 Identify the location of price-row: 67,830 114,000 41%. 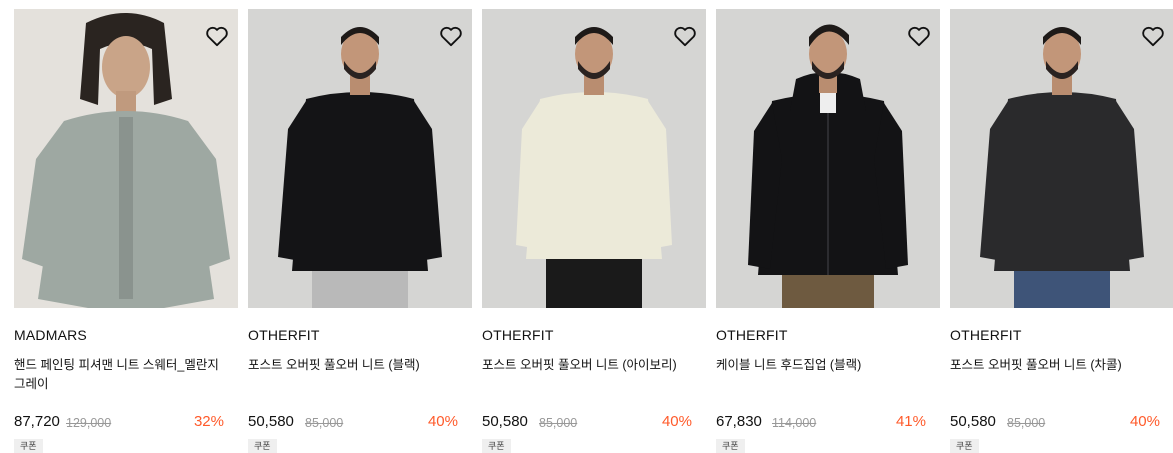
(828, 424).